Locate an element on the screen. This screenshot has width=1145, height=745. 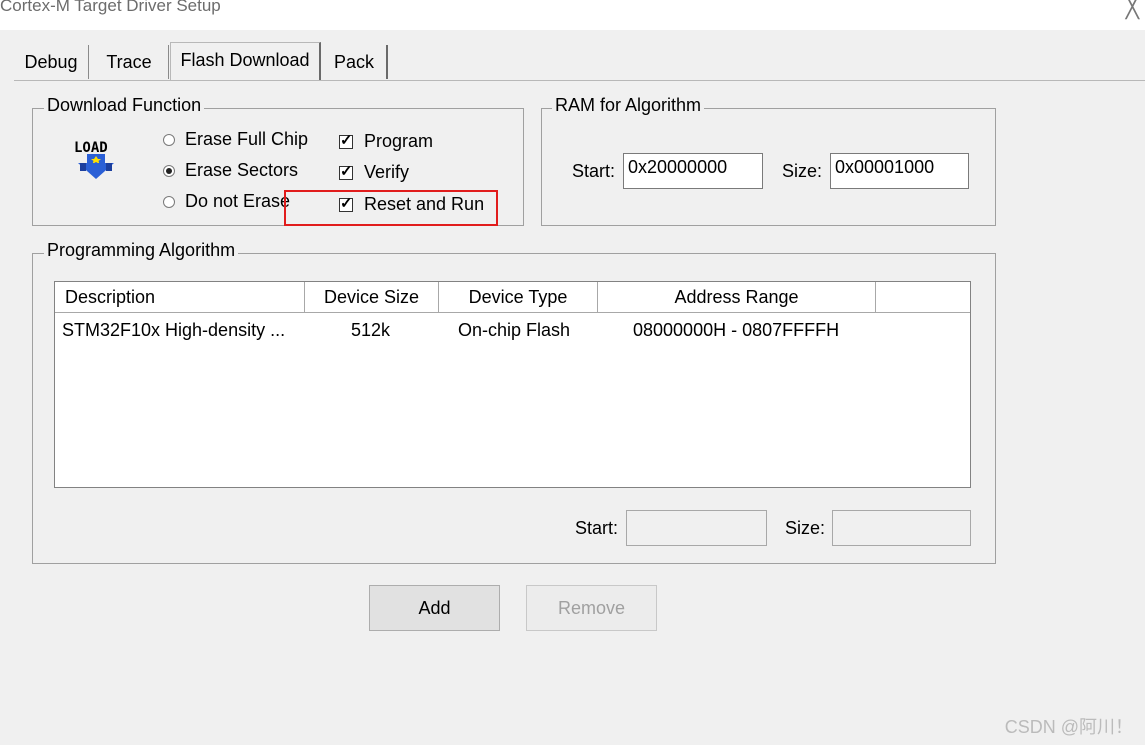
highlight-box is located at coordinates (391, 208).